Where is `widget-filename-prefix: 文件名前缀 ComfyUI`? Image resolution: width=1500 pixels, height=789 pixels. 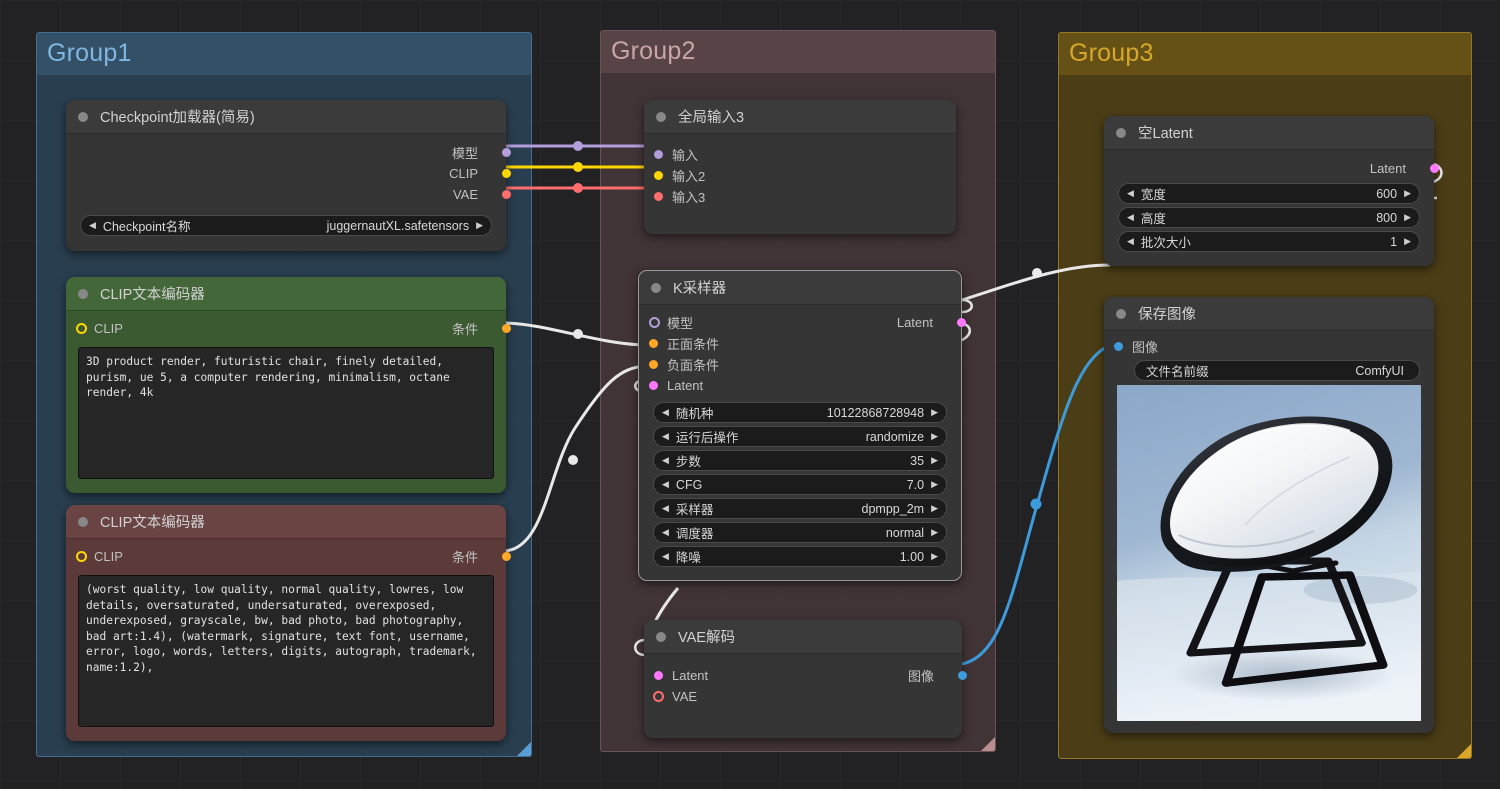 widget-filename-prefix: 文件名前缀 ComfyUI is located at coordinates (1277, 370).